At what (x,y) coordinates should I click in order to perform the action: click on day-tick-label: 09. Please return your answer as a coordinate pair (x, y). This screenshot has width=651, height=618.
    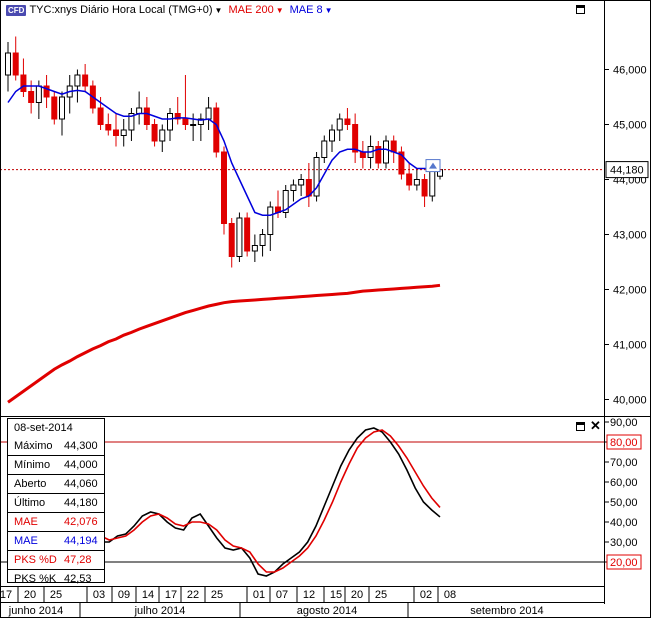
    Looking at the image, I should click on (124, 595).